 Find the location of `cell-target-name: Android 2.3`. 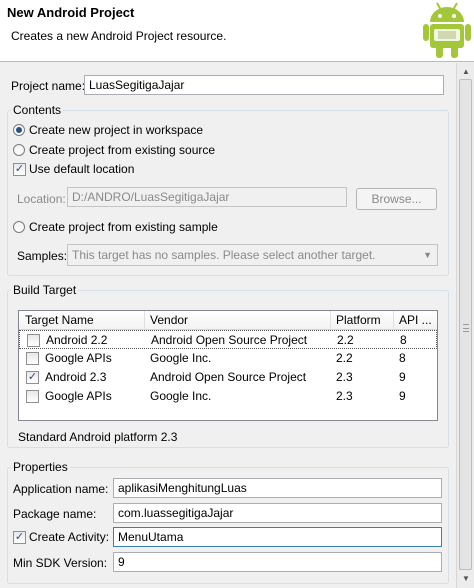

cell-target-name: Android 2.3 is located at coordinates (76, 377).